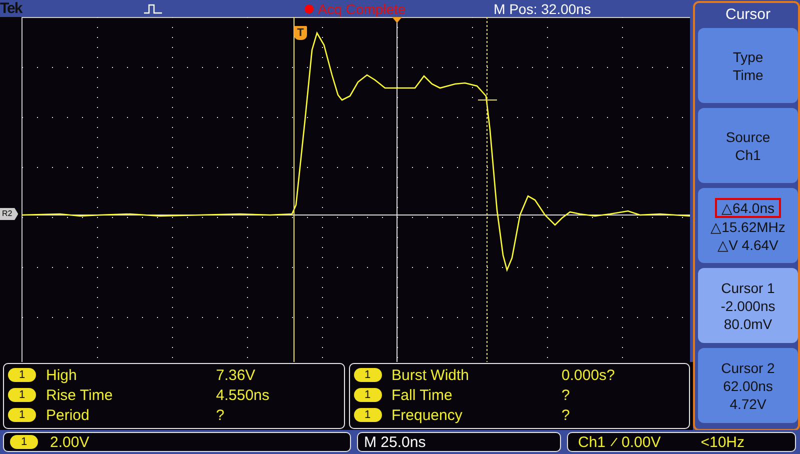 The image size is (800, 454). Describe the element at coordinates (9, 214) in the screenshot. I see `reference-marker: R2` at that location.